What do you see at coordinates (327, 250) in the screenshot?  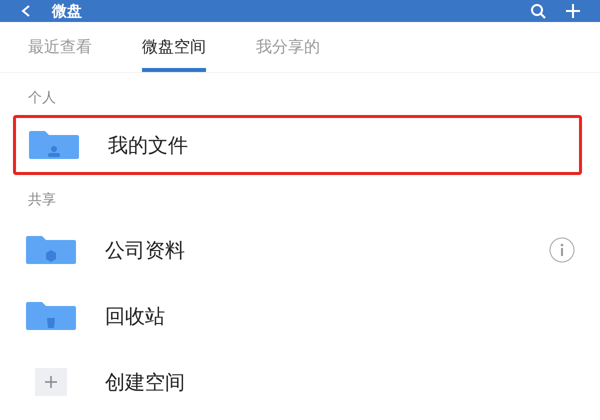 I see `item-label: 公司资料` at bounding box center [327, 250].